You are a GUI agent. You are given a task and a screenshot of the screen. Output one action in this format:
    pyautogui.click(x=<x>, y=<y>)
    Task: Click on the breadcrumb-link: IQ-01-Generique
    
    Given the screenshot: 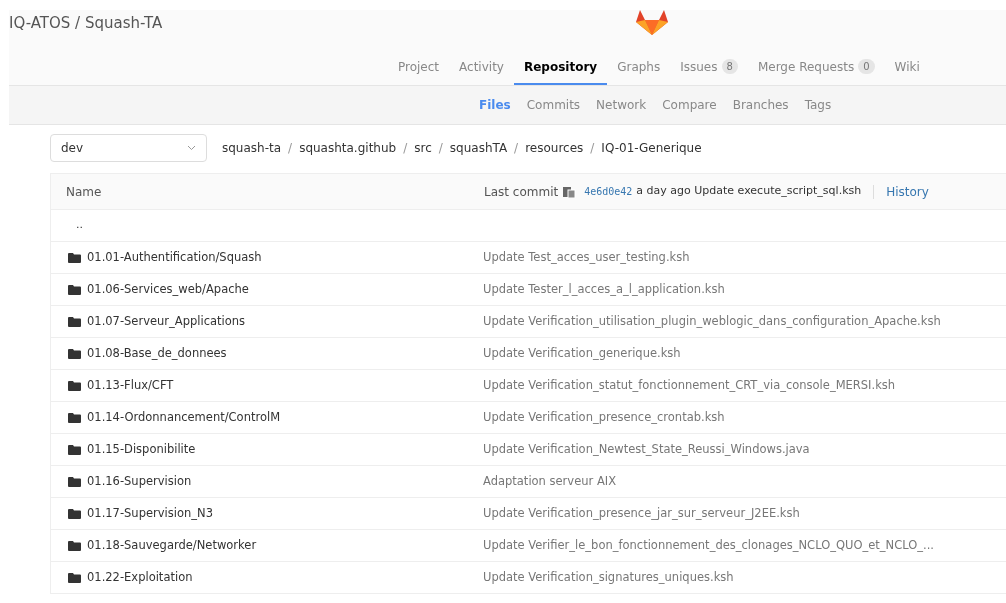 What is the action you would take?
    pyautogui.click(x=651, y=148)
    